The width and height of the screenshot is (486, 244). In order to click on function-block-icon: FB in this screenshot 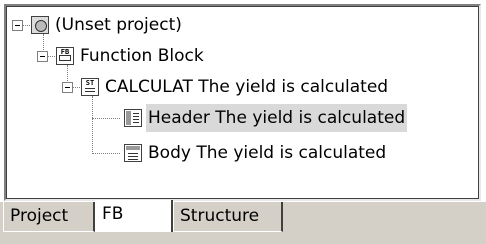, I will do `click(65, 56)`.